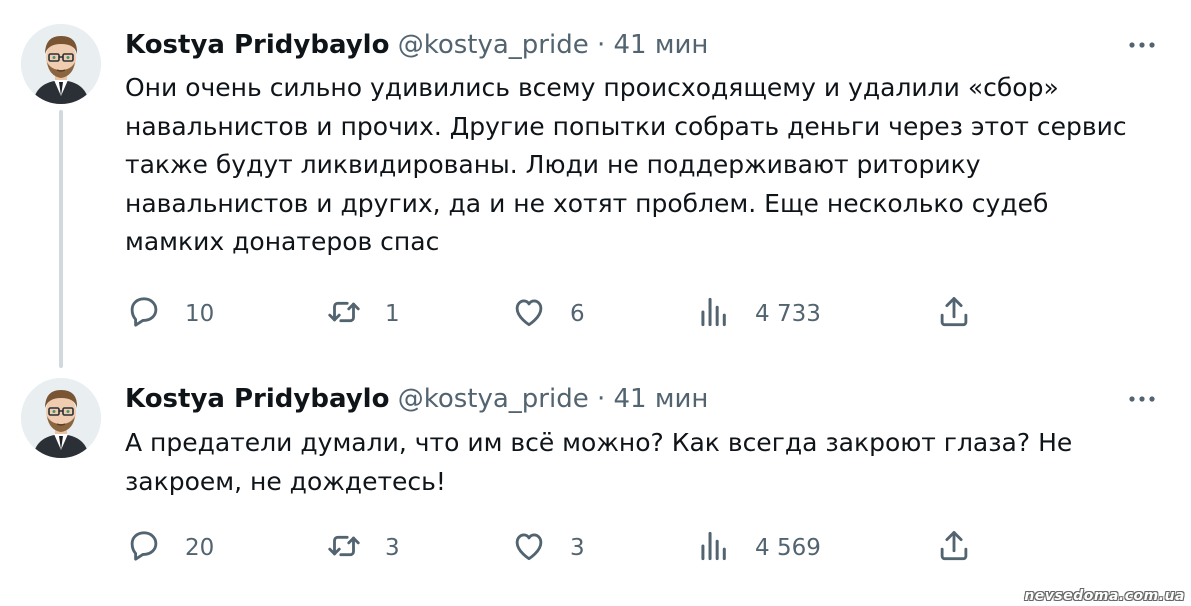  Describe the element at coordinates (61, 239) in the screenshot. I see `thread-line` at that location.